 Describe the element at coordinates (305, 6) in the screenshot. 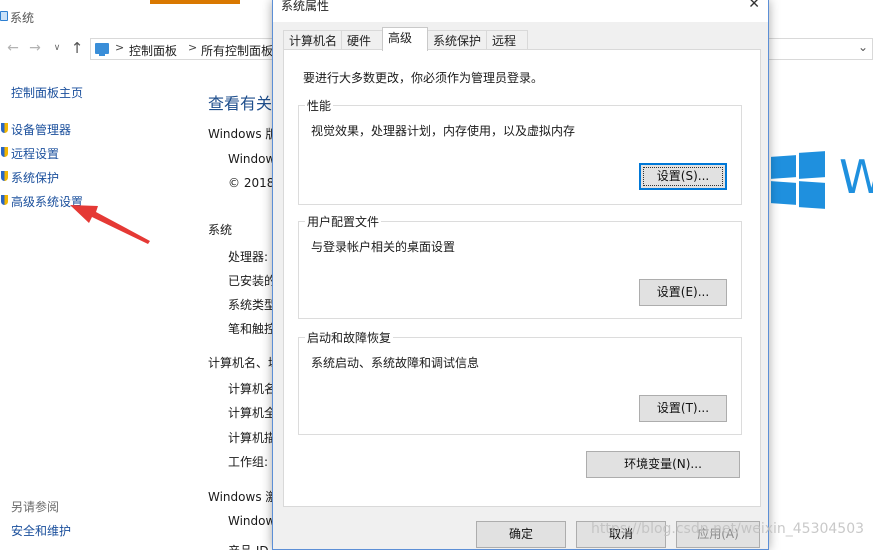

I see `dialog-title: 系统属性` at that location.